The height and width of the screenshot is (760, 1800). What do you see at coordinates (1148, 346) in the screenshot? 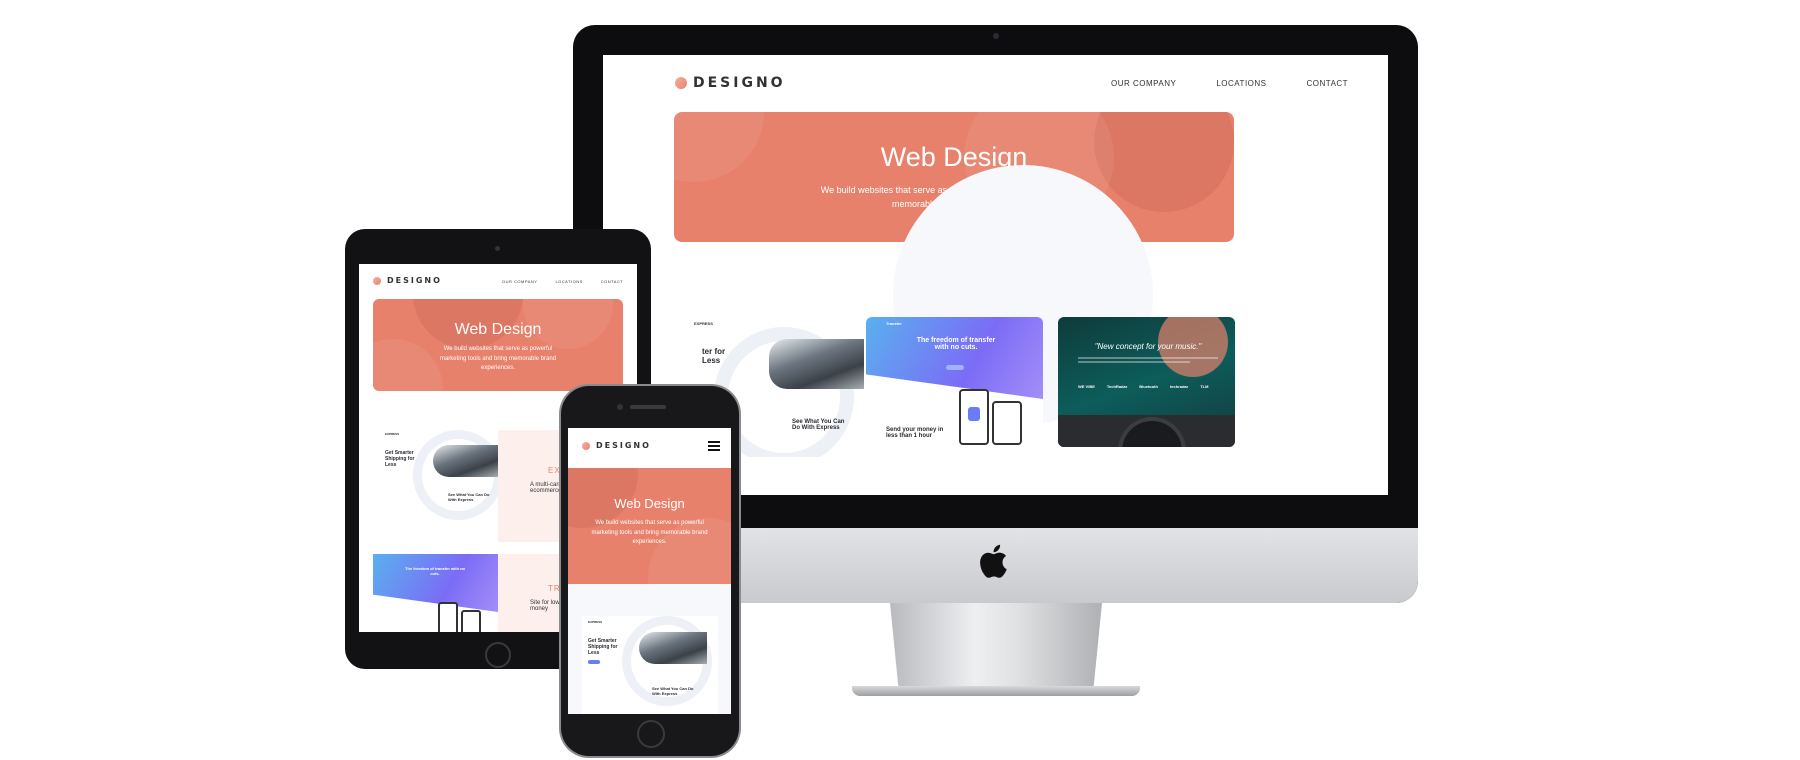
I see `music-quote: "New concept for your music."` at bounding box center [1148, 346].